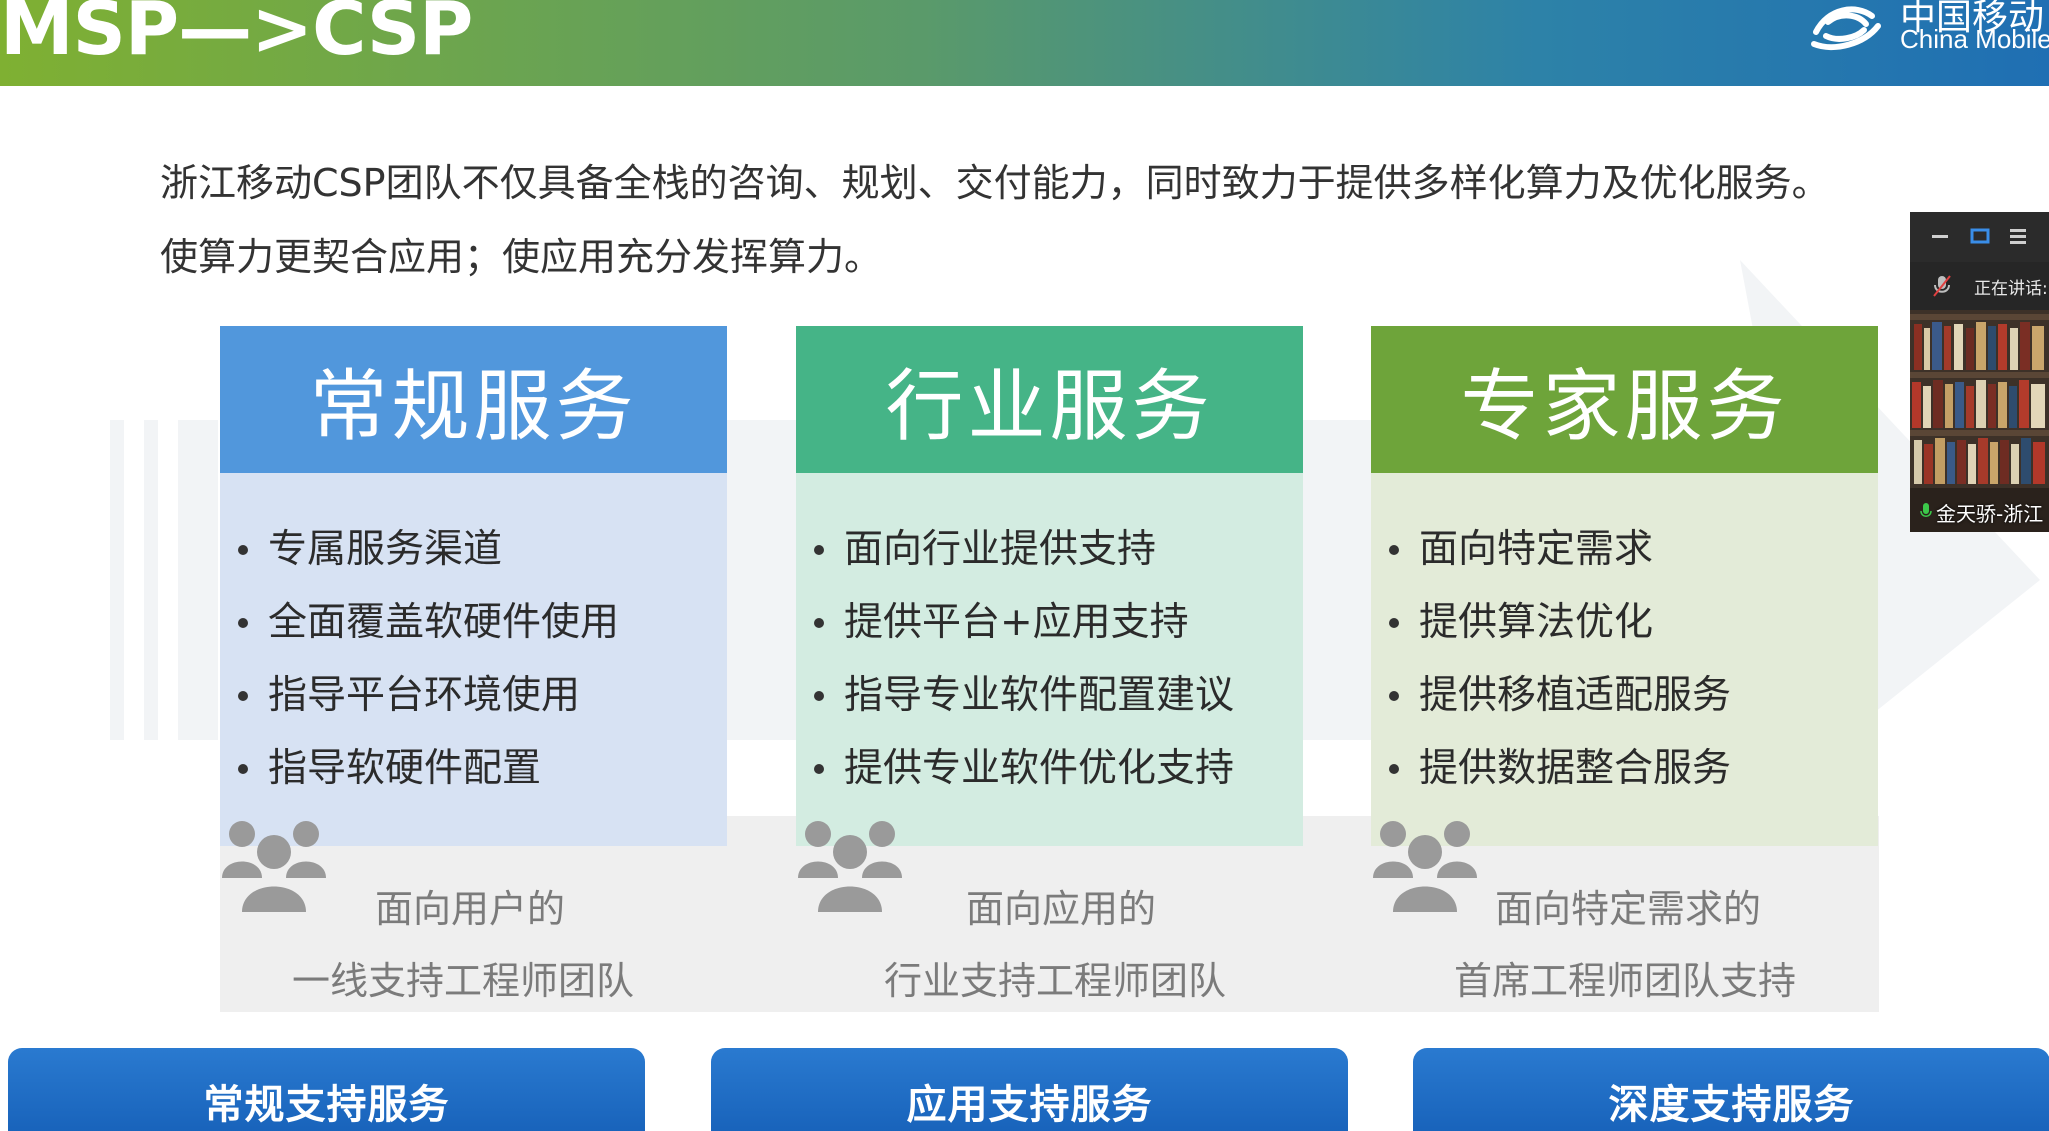 Image resolution: width=2049 pixels, height=1131 pixels. Describe the element at coordinates (473, 399) in the screenshot. I see `service-card-title: 常规服务` at that location.